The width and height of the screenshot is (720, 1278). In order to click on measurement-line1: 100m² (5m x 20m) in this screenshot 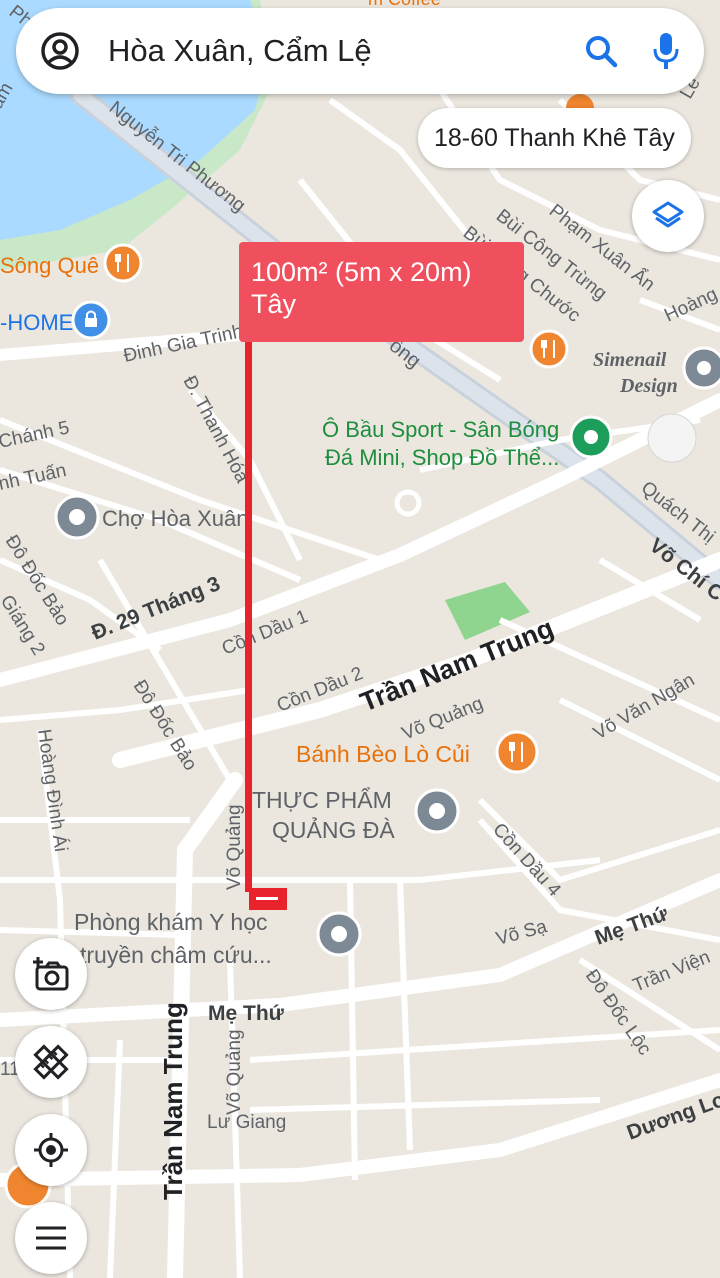, I will do `click(361, 272)`.